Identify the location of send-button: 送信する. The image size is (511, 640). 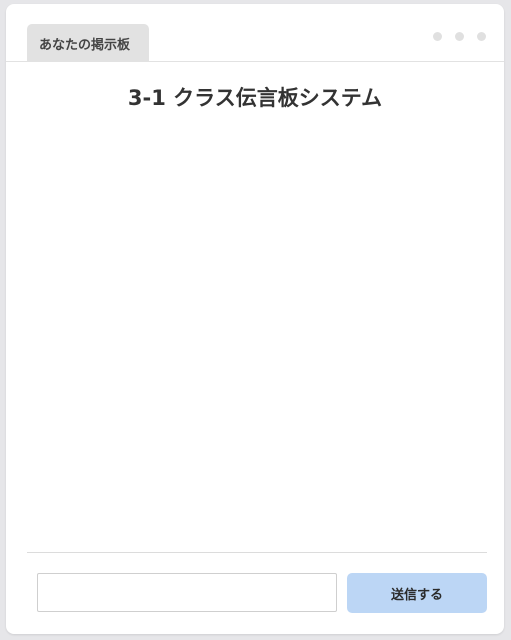
(417, 593).